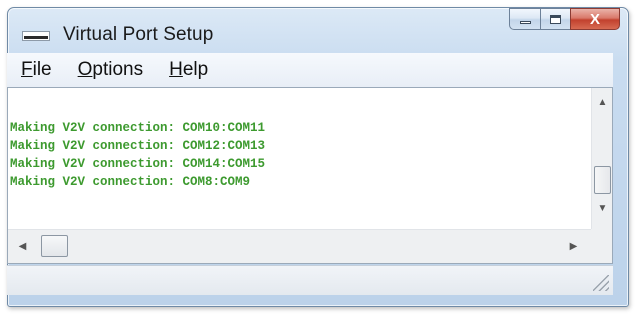  Describe the element at coordinates (573, 247) in the screenshot. I see `scroll-right-arrow-icon: ▶` at that location.